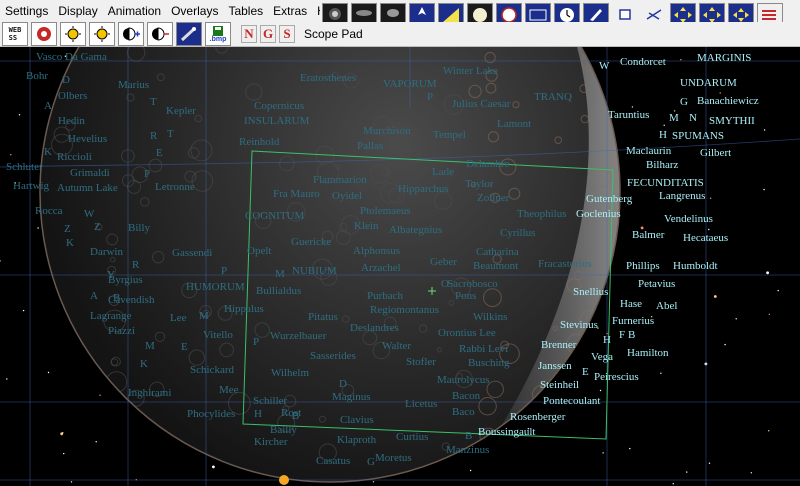  What do you see at coordinates (559, 385) in the screenshot?
I see `lunar-feature-label: Steinheil` at bounding box center [559, 385].